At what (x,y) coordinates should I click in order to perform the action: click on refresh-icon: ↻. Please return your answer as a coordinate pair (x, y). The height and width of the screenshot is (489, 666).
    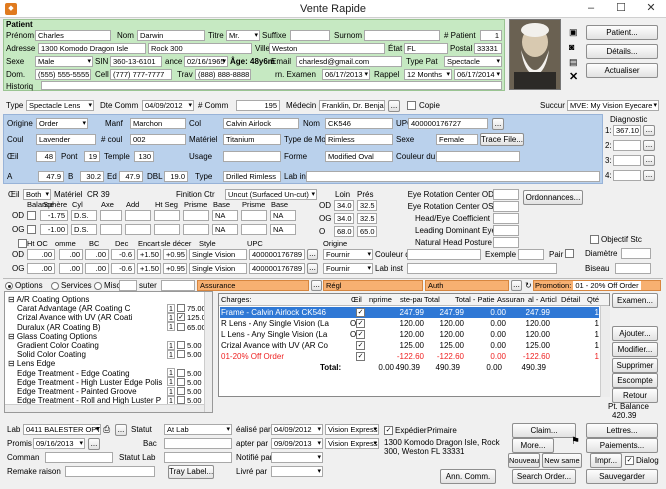
    Looking at the image, I should click on (528, 286).